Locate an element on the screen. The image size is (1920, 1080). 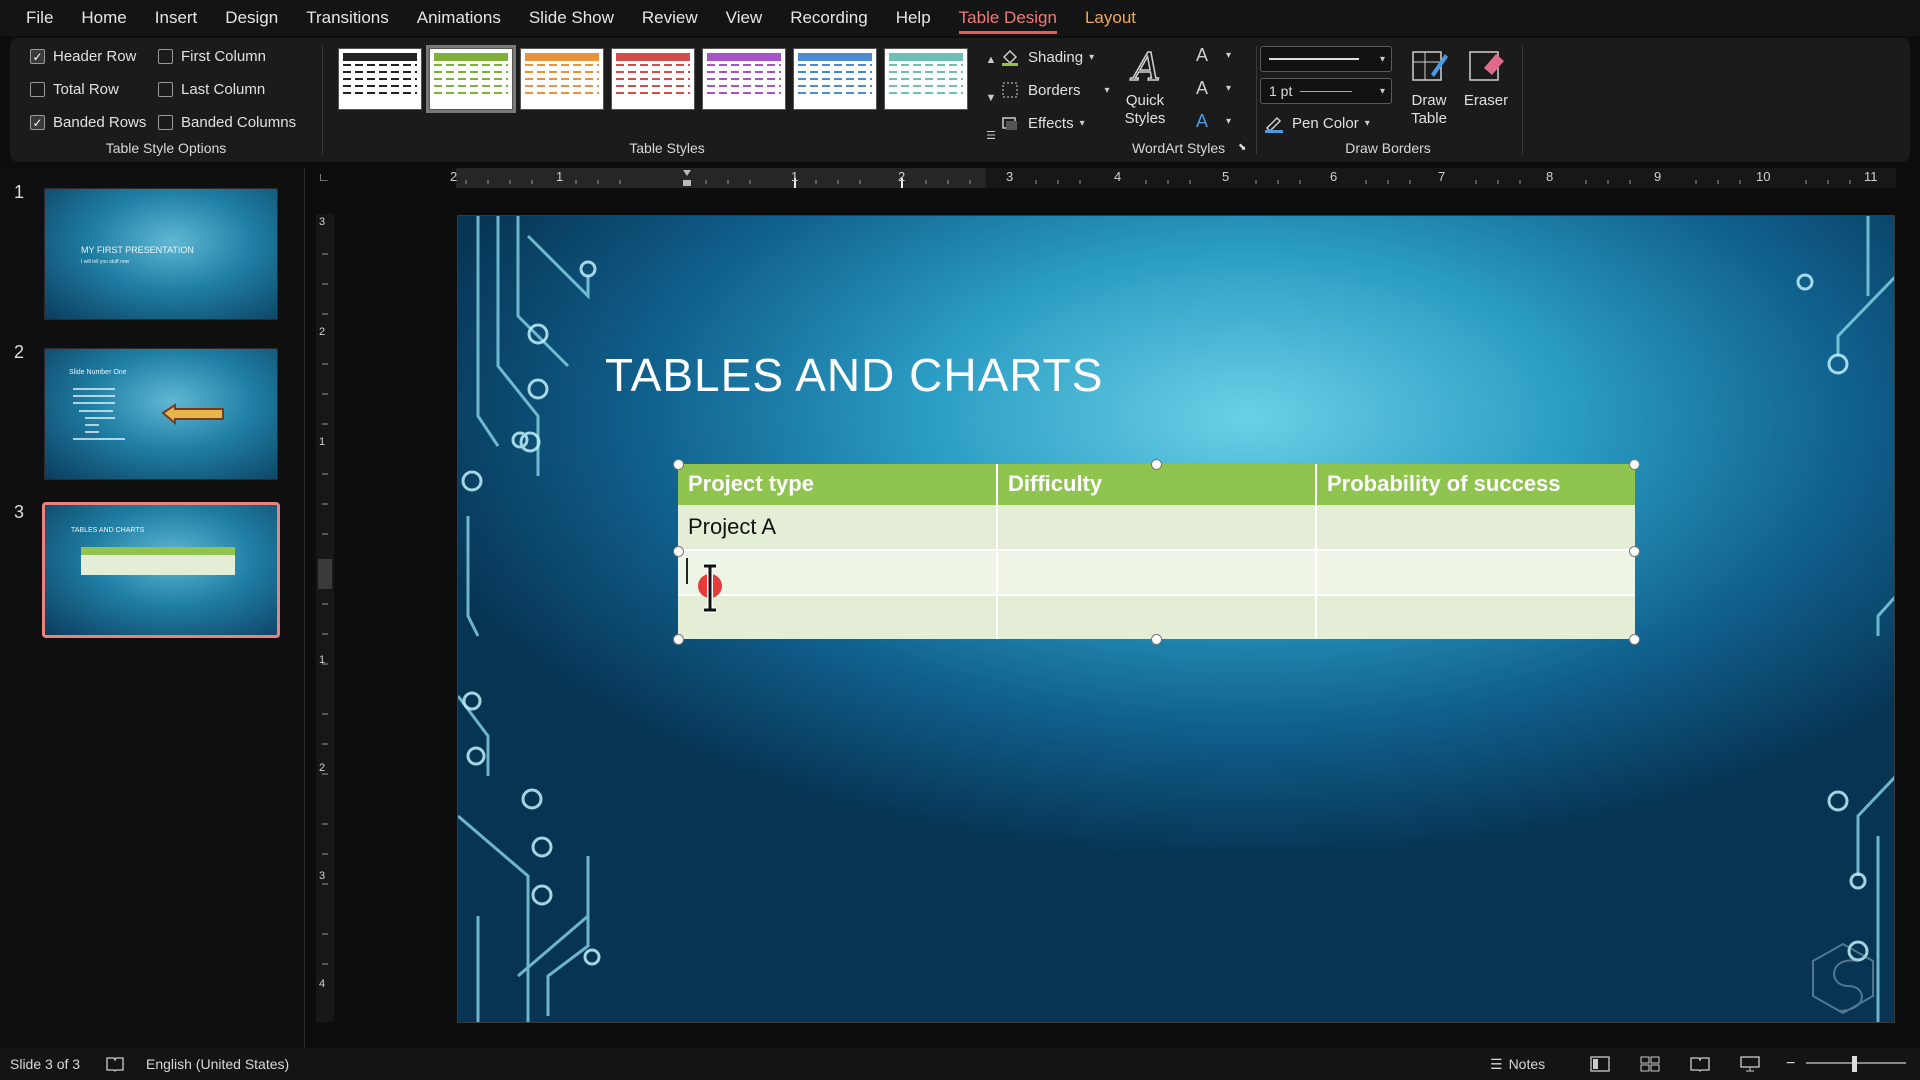
tab-stop-selector: ∟ is located at coordinates (324, 177).